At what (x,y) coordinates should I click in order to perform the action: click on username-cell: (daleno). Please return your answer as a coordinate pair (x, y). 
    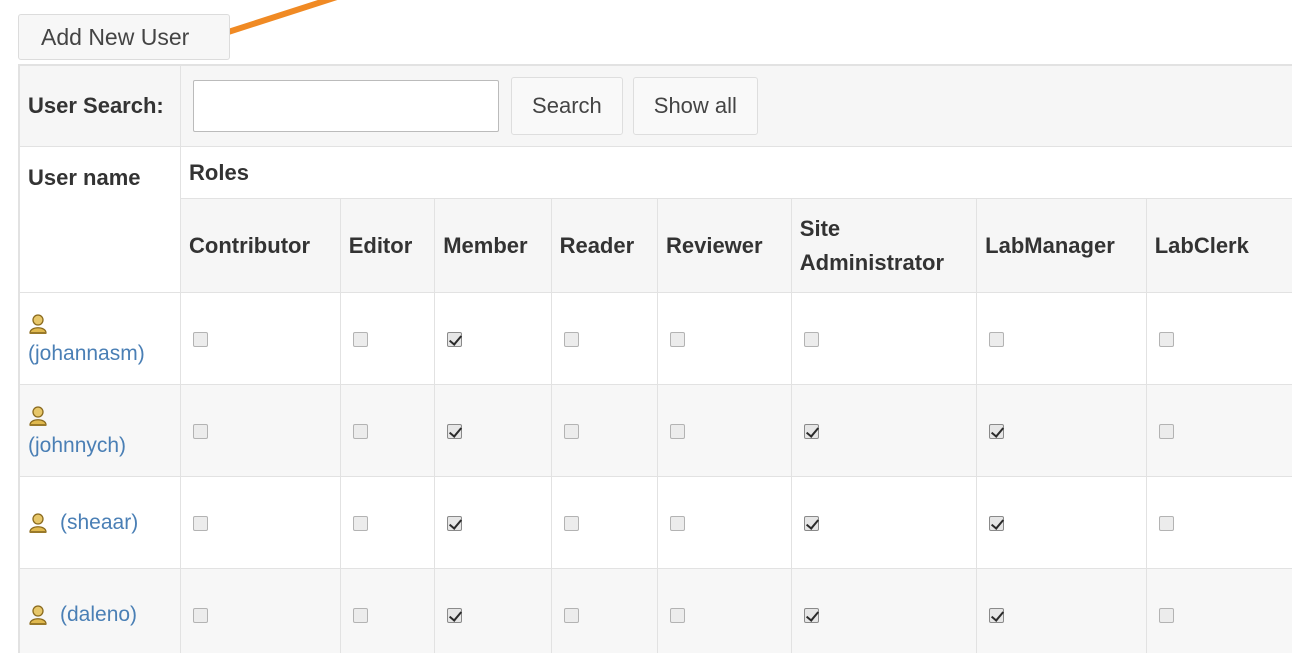
    Looking at the image, I should click on (100, 610).